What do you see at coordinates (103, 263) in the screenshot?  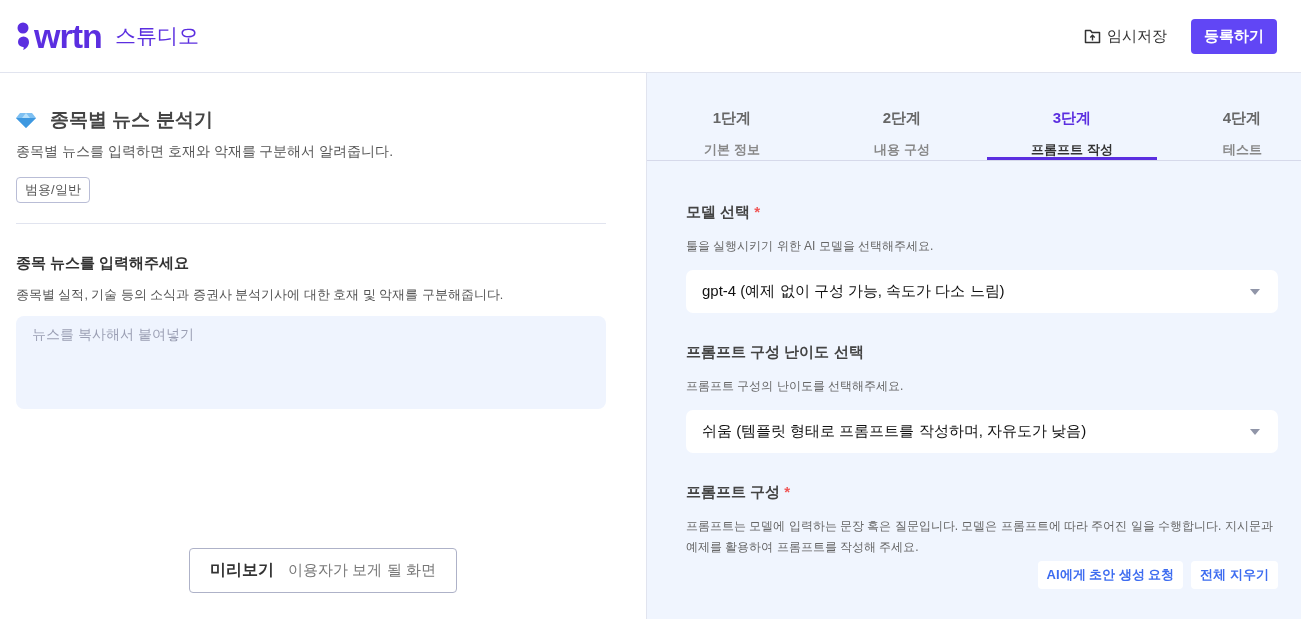 I see `input-label: 종목 뉴스를 입력해주세요` at bounding box center [103, 263].